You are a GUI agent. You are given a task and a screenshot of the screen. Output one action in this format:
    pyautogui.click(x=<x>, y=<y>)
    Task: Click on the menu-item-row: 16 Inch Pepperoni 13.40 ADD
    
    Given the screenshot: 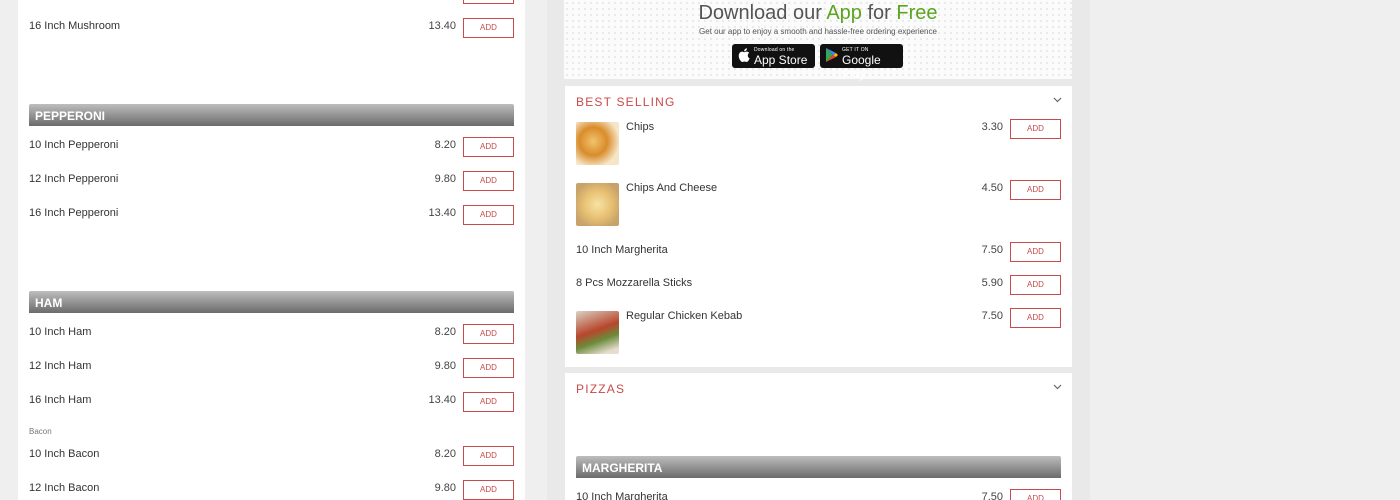 What is the action you would take?
    pyautogui.click(x=271, y=216)
    